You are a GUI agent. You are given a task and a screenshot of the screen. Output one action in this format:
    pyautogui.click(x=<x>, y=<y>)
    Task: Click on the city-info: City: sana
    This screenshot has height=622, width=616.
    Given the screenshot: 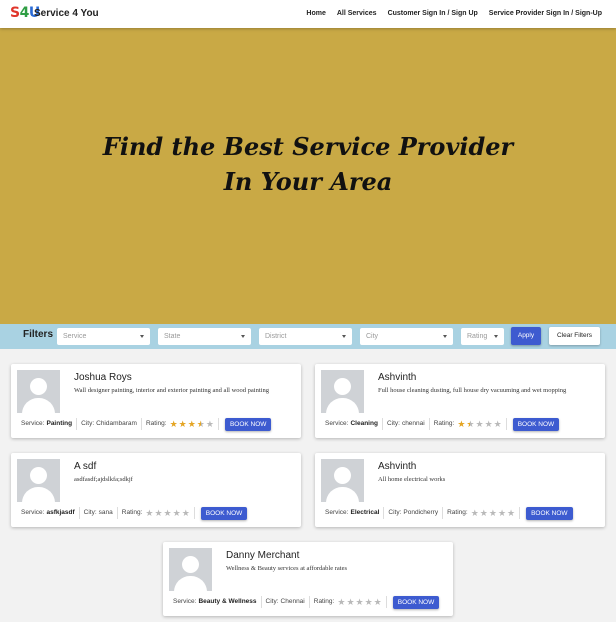 What is the action you would take?
    pyautogui.click(x=99, y=513)
    